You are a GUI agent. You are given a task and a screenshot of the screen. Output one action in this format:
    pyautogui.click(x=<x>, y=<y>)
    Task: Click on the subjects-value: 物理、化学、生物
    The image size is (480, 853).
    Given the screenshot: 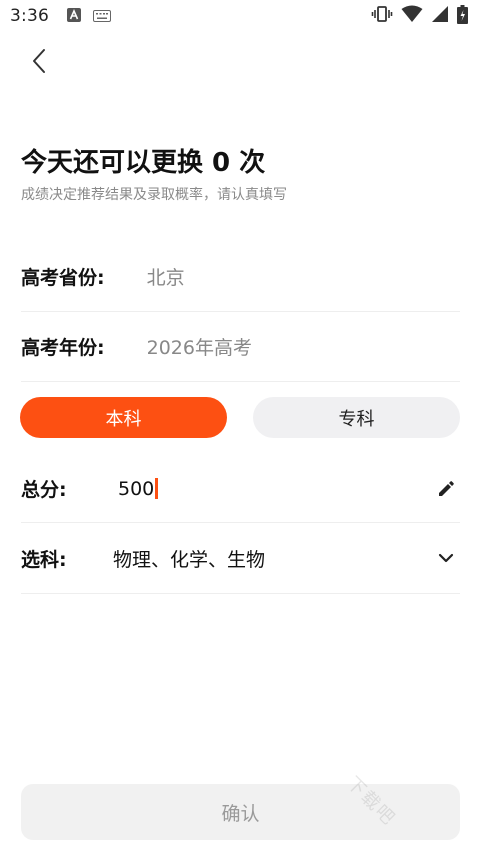 What is the action you would take?
    pyautogui.click(x=189, y=559)
    